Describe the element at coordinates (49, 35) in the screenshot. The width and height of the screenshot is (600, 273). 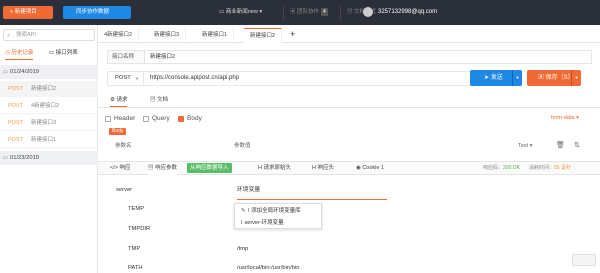
I see `search-input: ⌕ 搜索API` at that location.